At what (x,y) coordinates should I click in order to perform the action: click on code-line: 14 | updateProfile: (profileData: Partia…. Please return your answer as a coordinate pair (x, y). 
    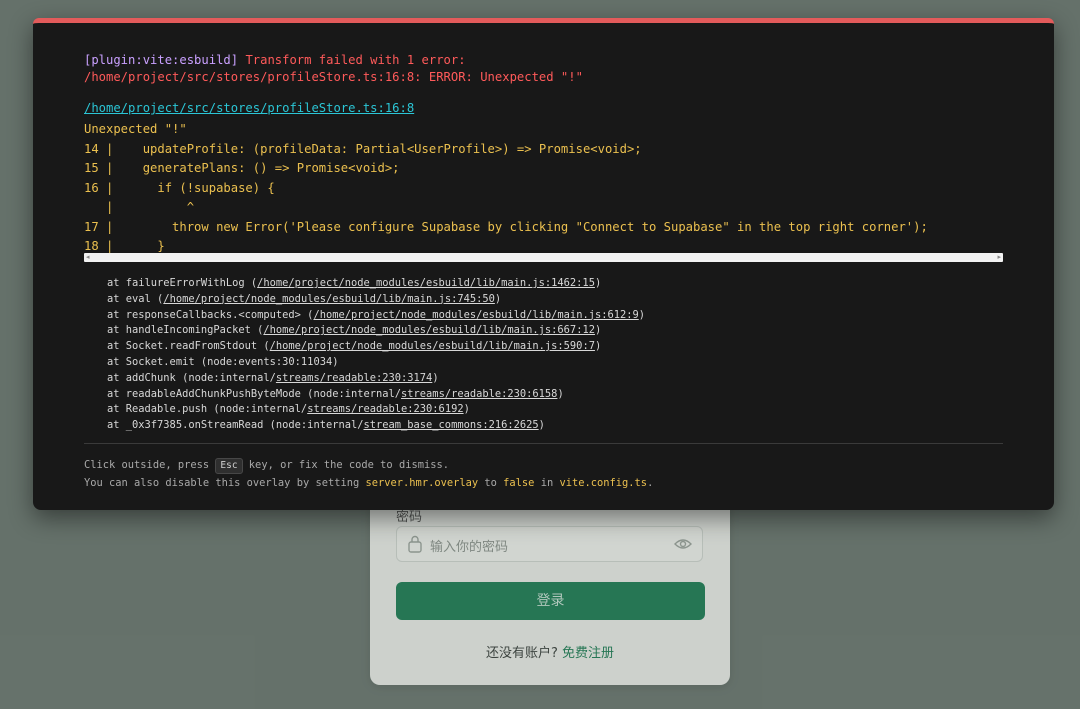
    Looking at the image, I should click on (363, 148).